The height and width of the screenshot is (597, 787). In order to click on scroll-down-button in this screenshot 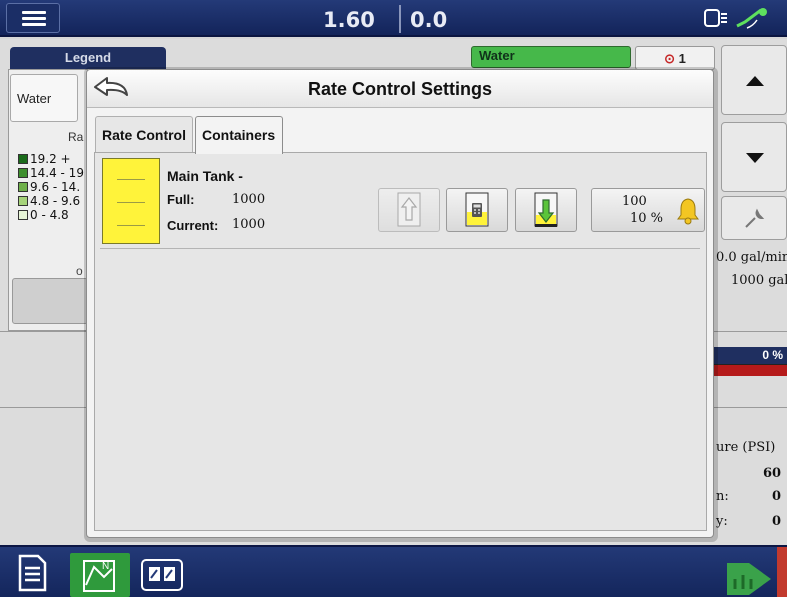, I will do `click(754, 157)`.